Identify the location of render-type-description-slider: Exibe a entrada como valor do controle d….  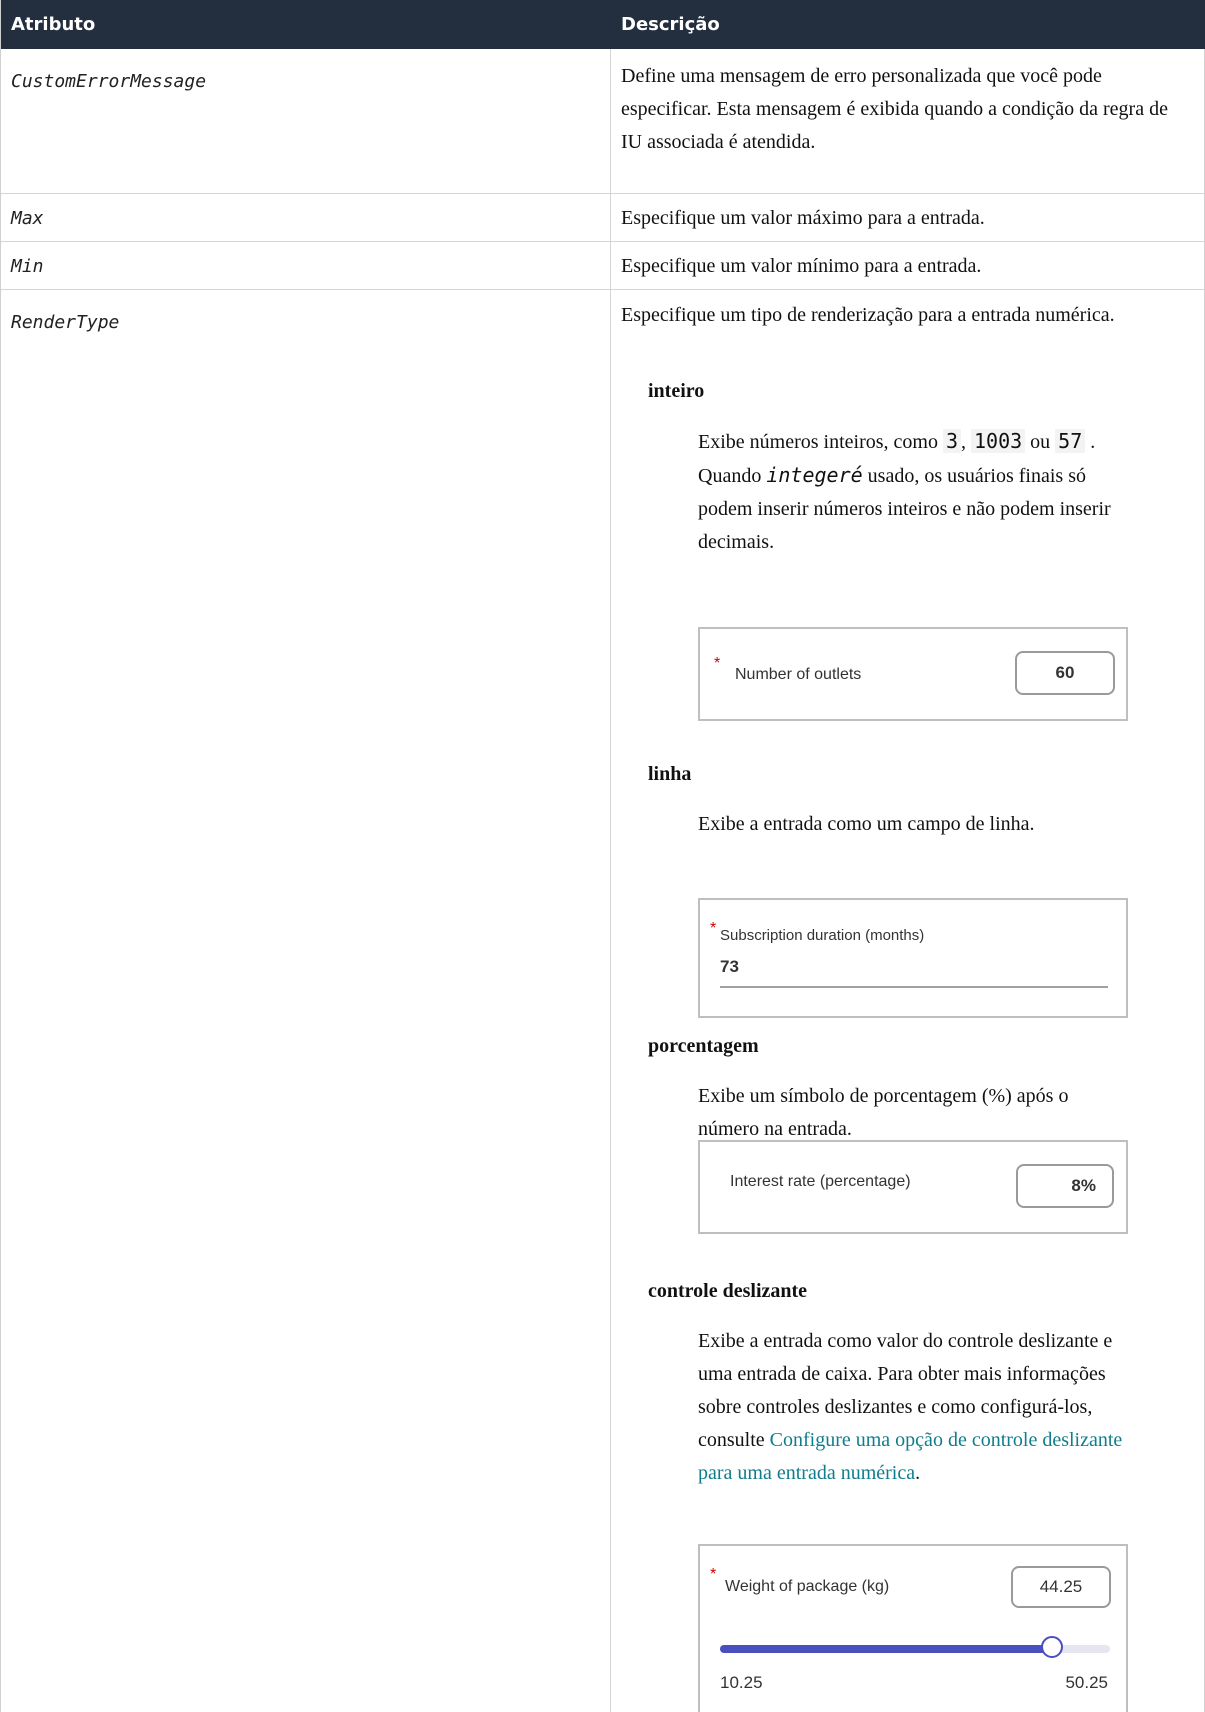
(910, 1407).